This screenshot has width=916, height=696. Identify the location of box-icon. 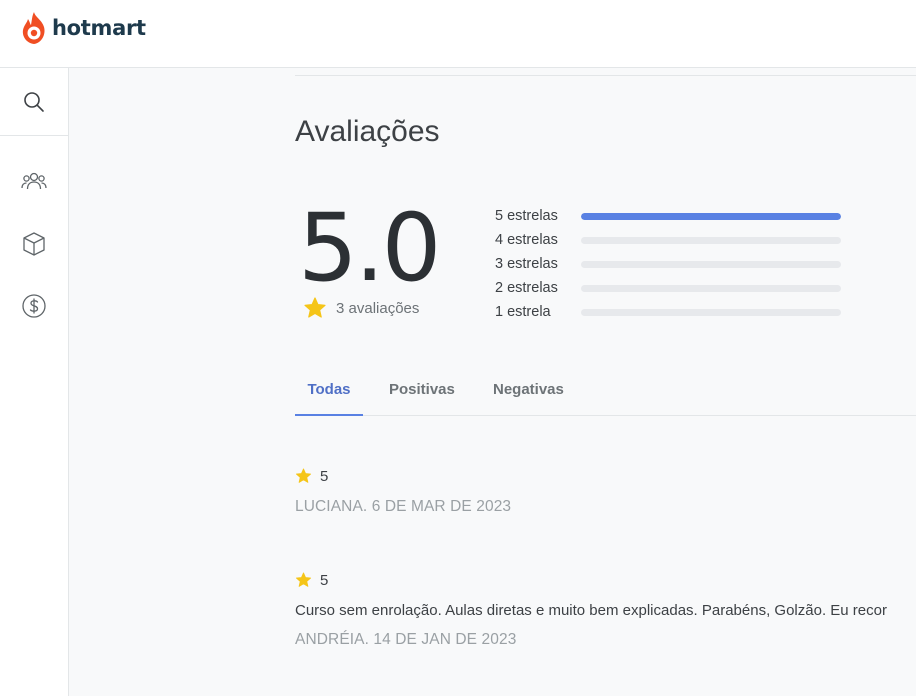
(34, 244).